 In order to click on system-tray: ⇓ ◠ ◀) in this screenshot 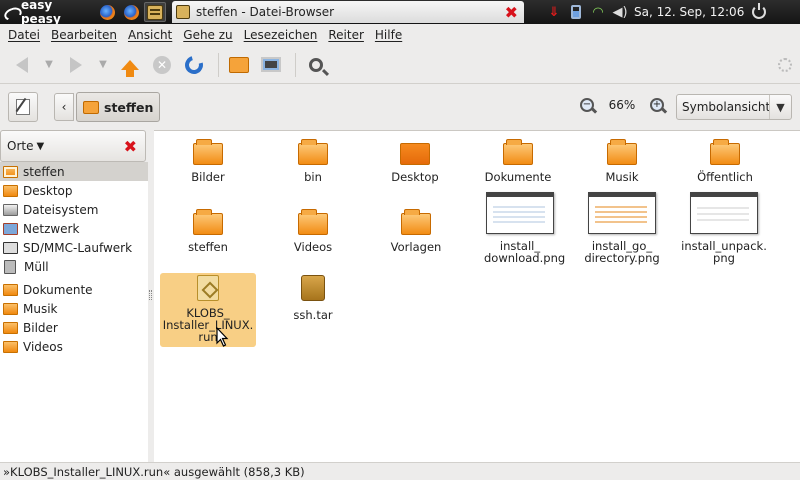, I will do `click(587, 12)`.